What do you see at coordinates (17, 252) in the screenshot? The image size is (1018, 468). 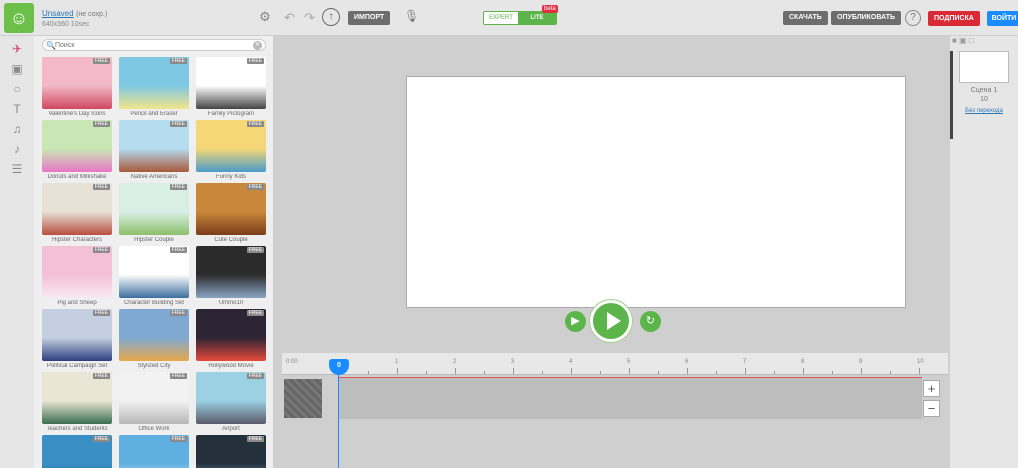 I see `tool-rail: ✈ ▣ ○ T ♫ ♪ ☰` at bounding box center [17, 252].